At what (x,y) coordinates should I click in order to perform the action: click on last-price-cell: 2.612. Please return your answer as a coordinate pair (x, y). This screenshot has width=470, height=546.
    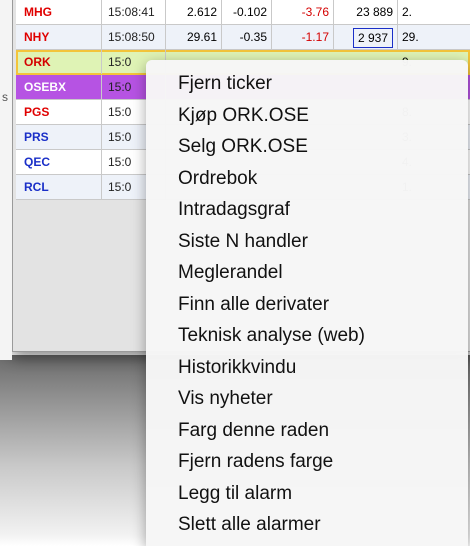
    Looking at the image, I should click on (194, 12).